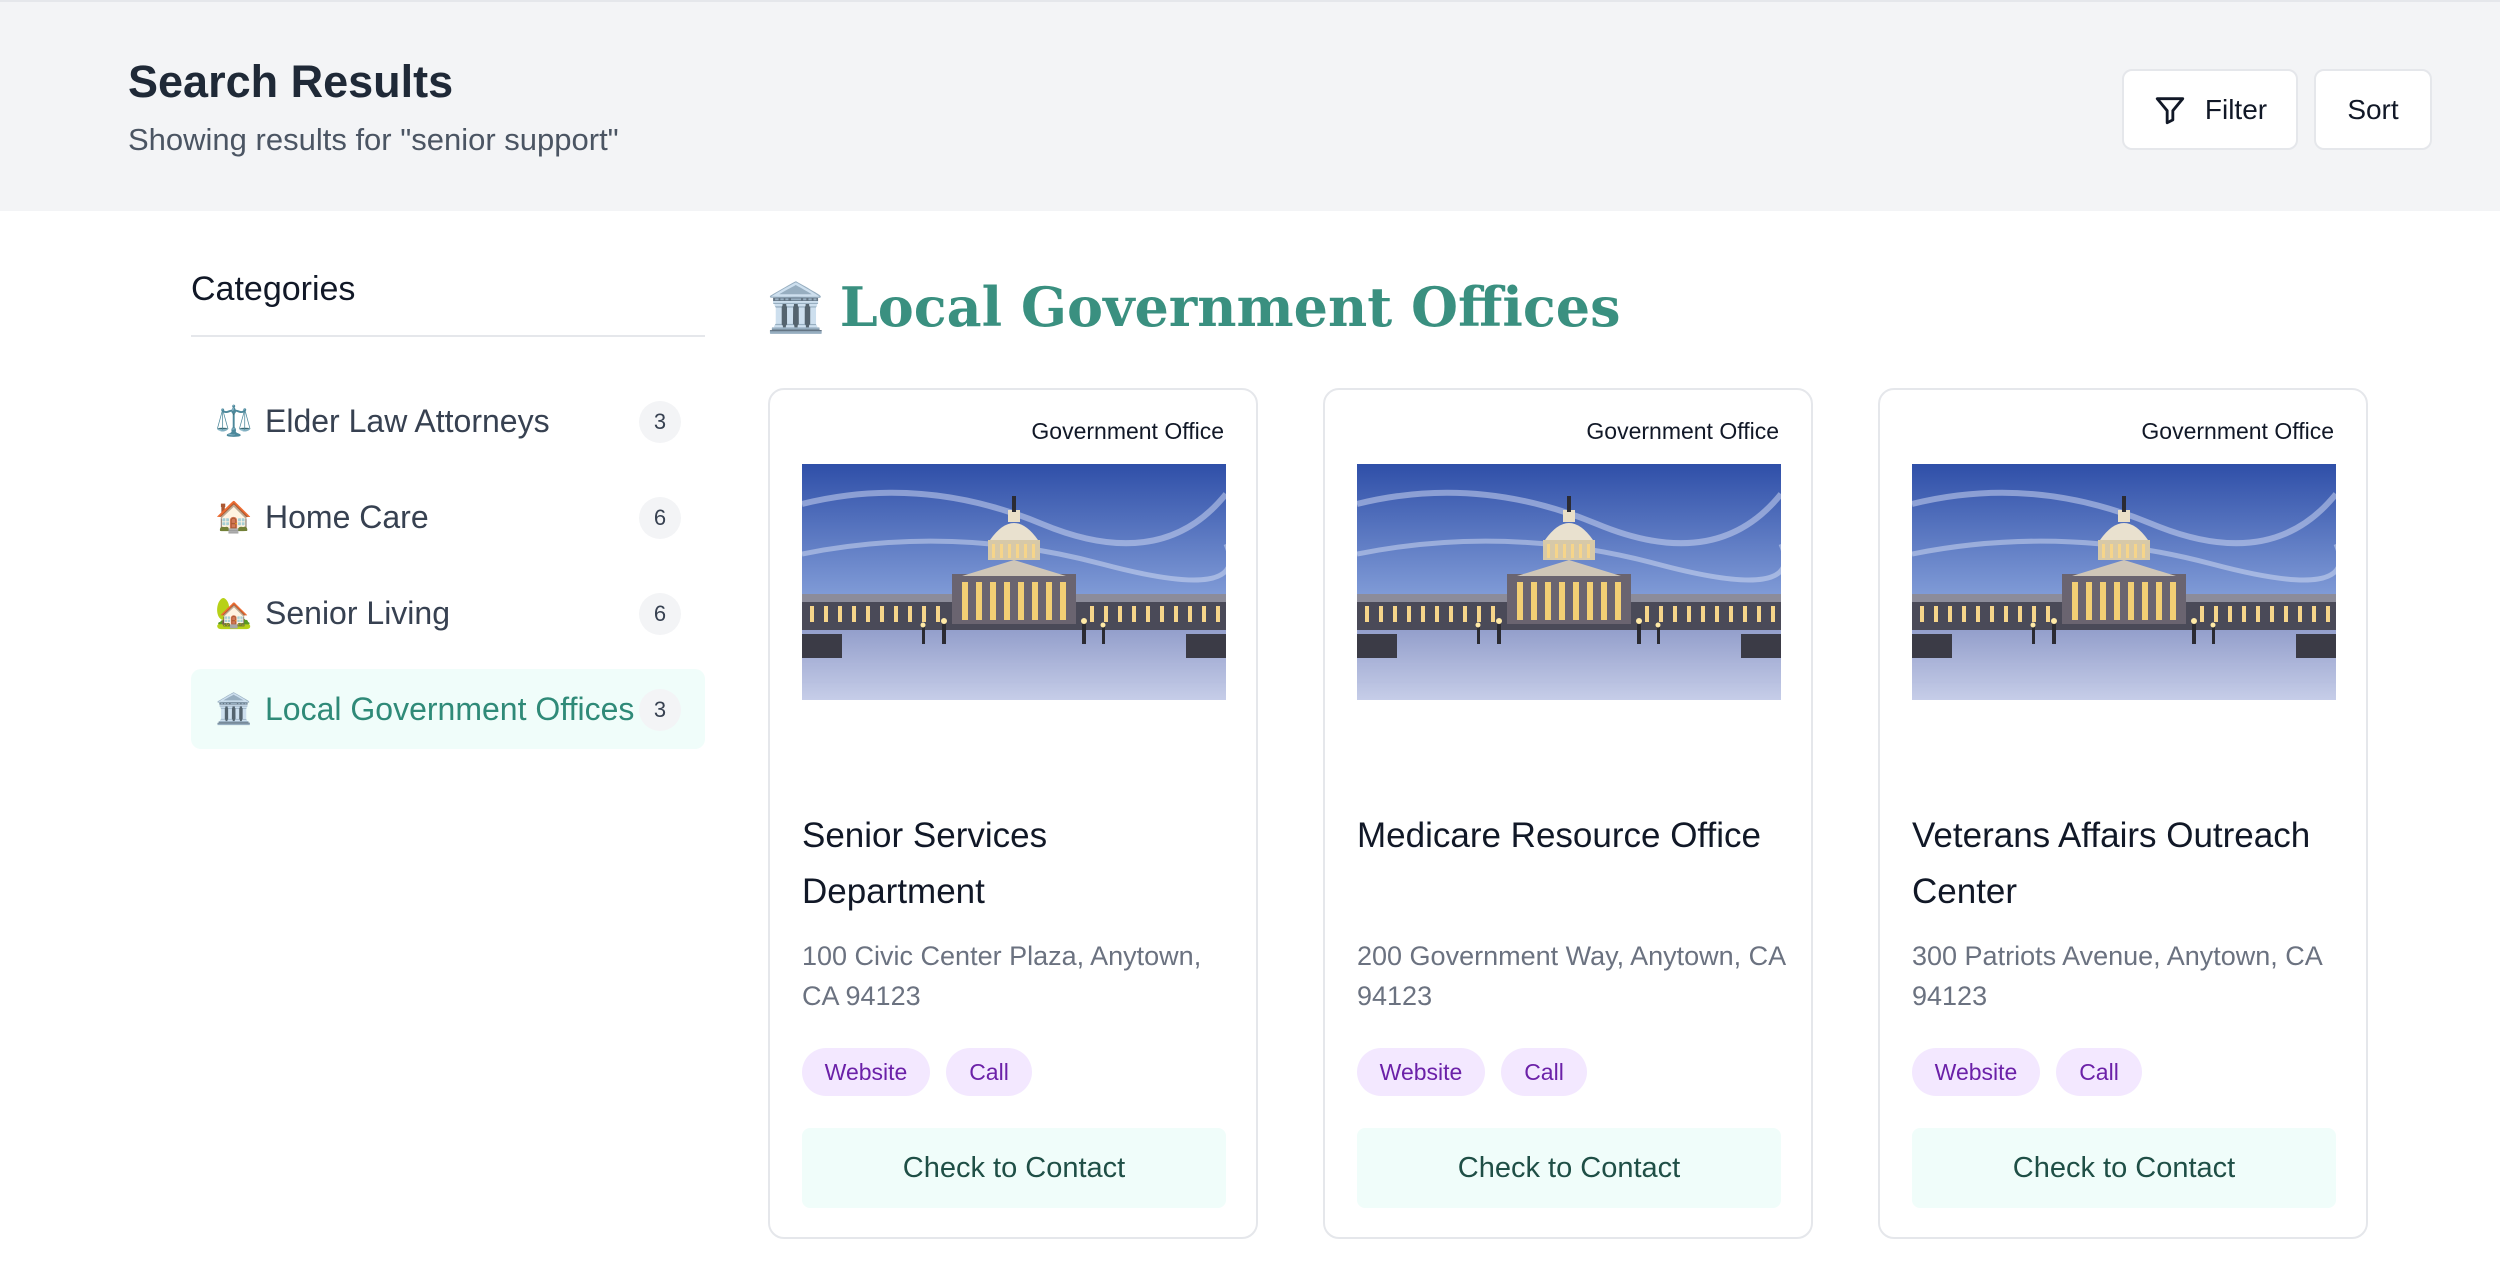 Image resolution: width=2500 pixels, height=1286 pixels. I want to click on sidebar-item-label: Home Care, so click(347, 516).